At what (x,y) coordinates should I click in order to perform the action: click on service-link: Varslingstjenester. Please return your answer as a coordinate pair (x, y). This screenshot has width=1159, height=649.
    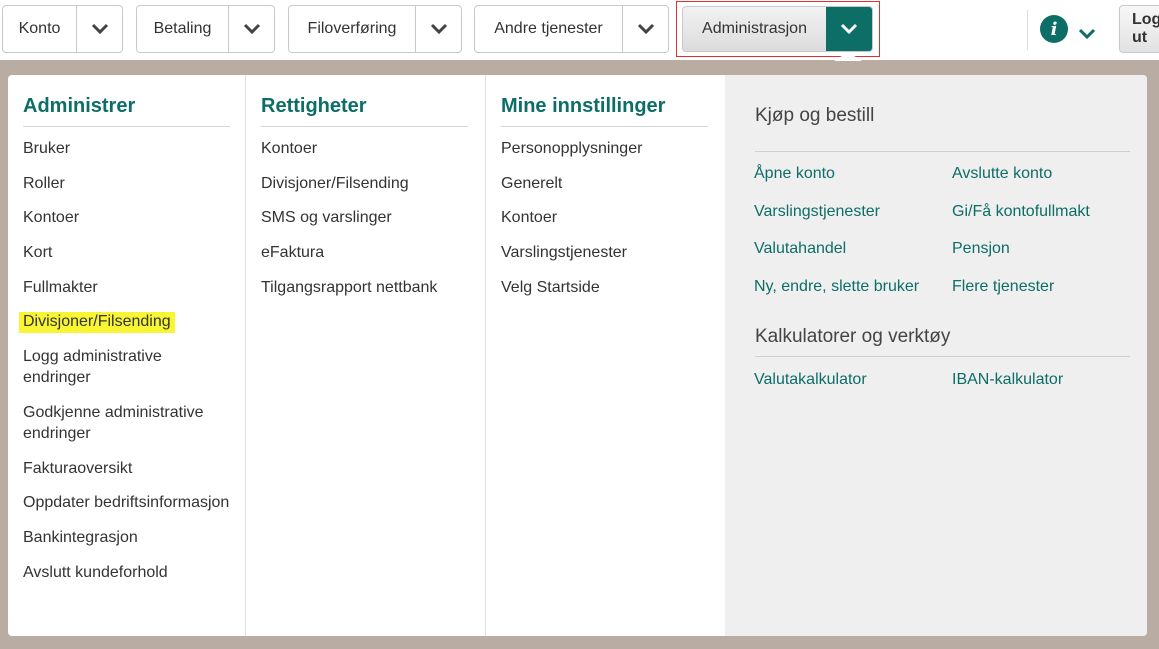
    Looking at the image, I should click on (853, 211).